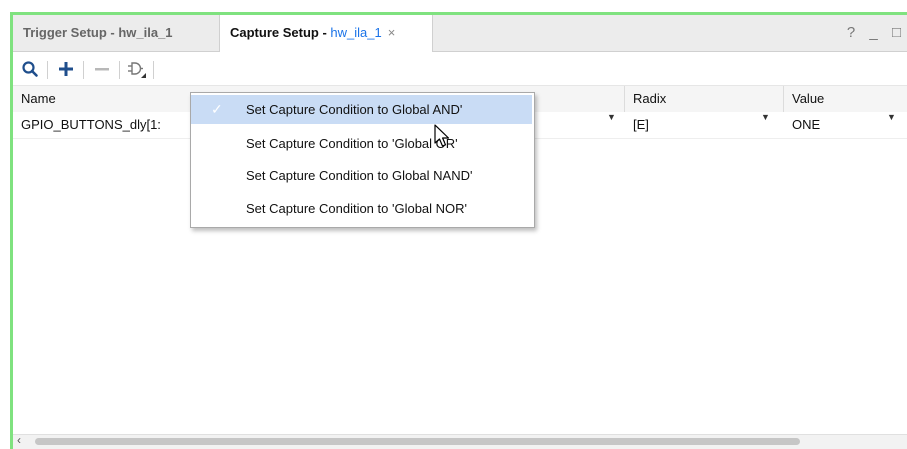 The height and width of the screenshot is (449, 907). What do you see at coordinates (650, 98) in the screenshot?
I see `column-header-radix-label: Radix` at bounding box center [650, 98].